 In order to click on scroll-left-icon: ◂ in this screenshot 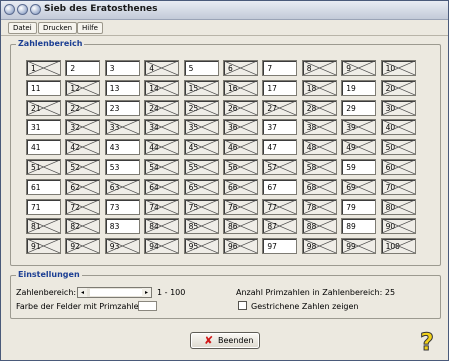, I will do `click(82, 292)`.